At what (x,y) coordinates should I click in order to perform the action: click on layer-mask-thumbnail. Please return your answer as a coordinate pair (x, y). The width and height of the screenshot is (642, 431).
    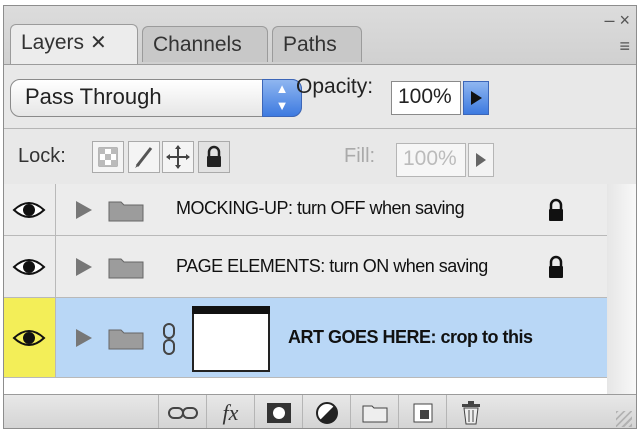
    Looking at the image, I should click on (231, 339).